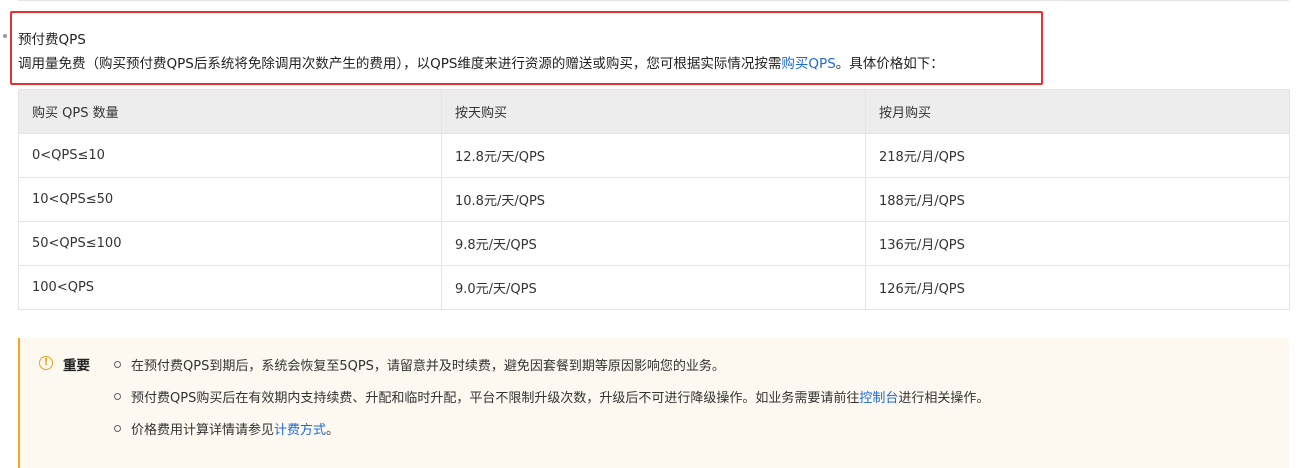  I want to click on billing-method-link: 计费方式, so click(300, 430).